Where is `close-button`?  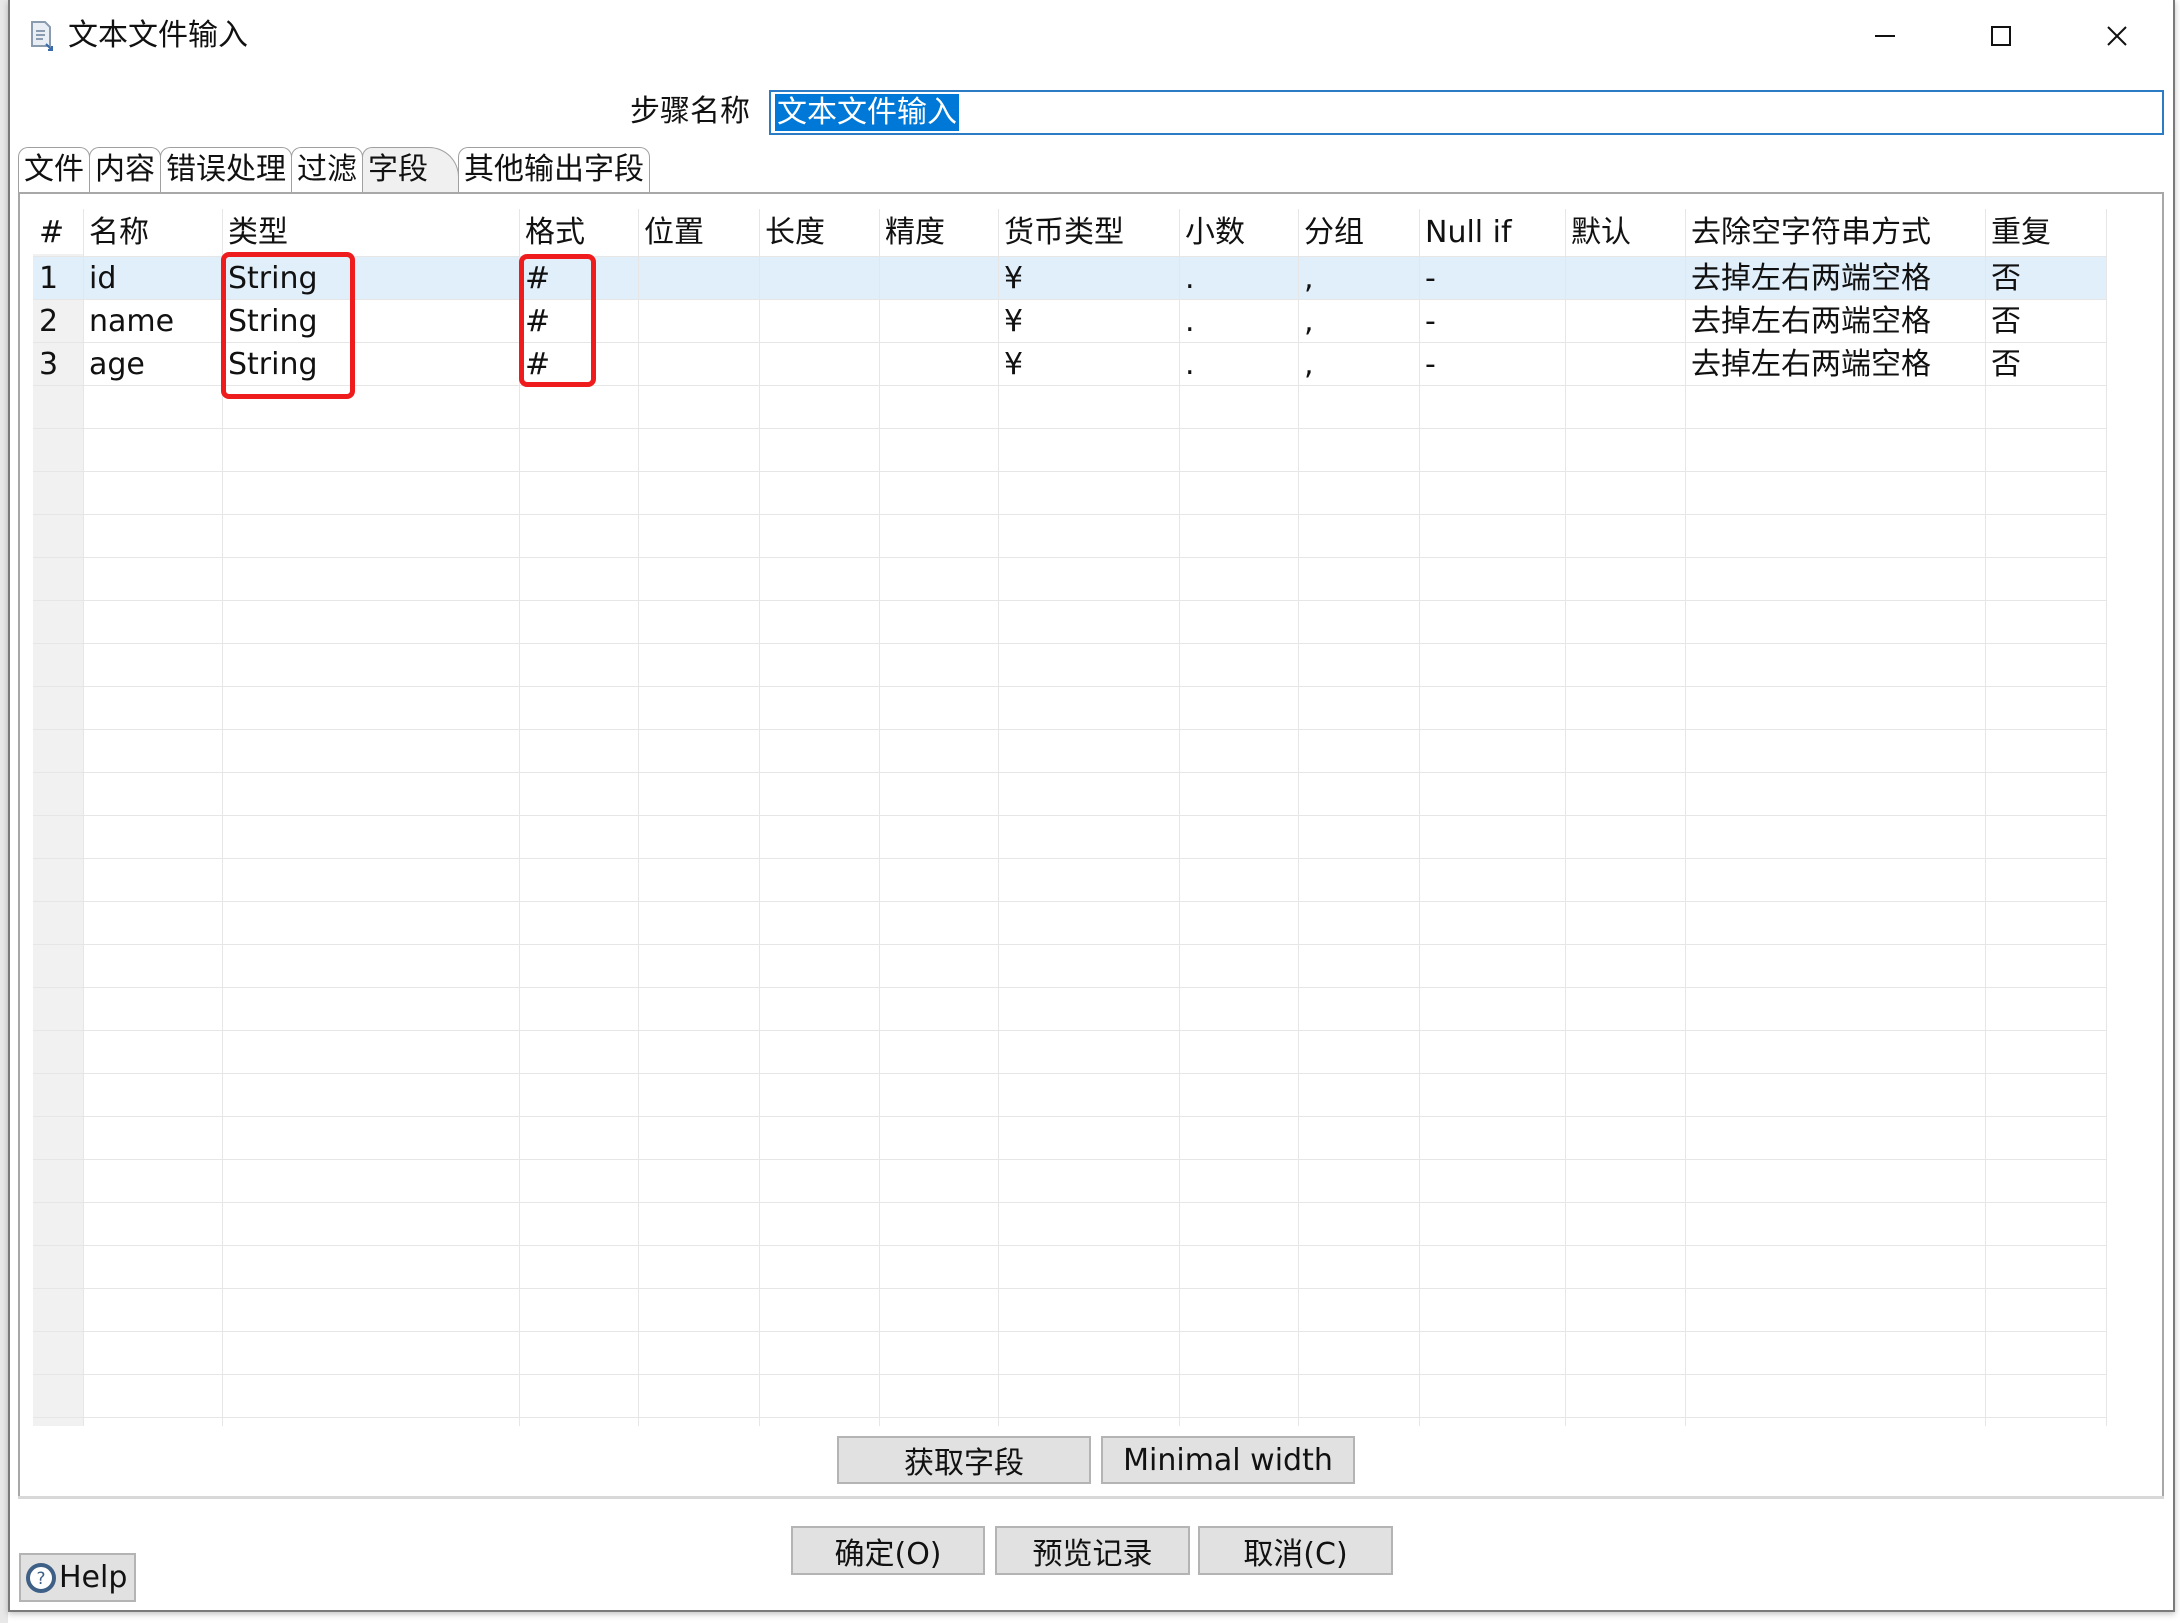
close-button is located at coordinates (2117, 36).